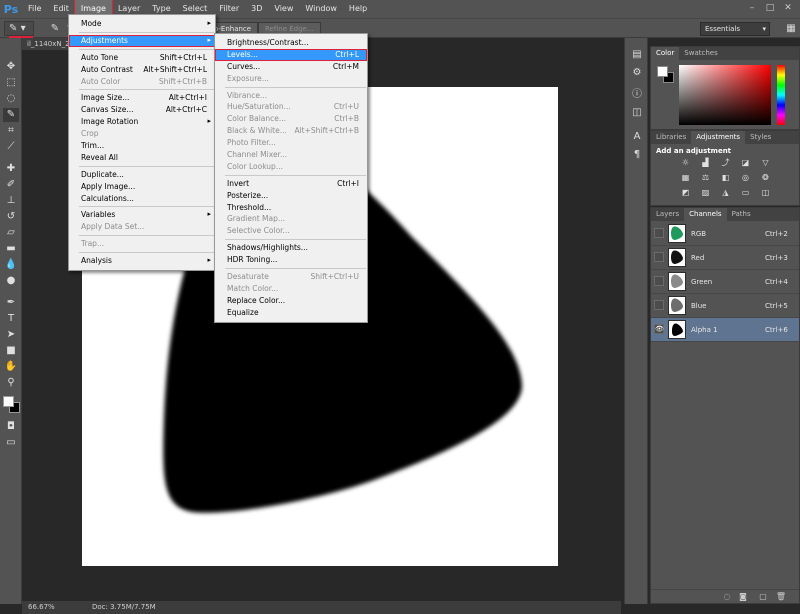 Image resolution: width=800 pixels, height=614 pixels. I want to click on channel-row-red: Red Ctrl+3, so click(725, 258).